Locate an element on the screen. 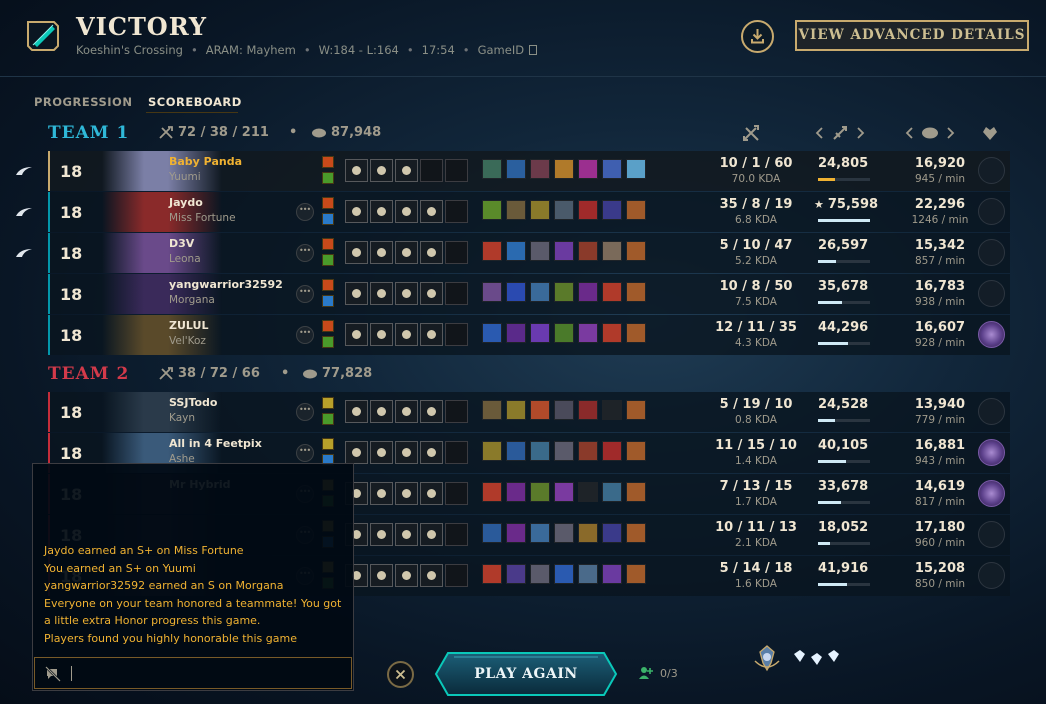 This screenshot has height=704, width=1046. chat-mute-icon is located at coordinates (54, 674).